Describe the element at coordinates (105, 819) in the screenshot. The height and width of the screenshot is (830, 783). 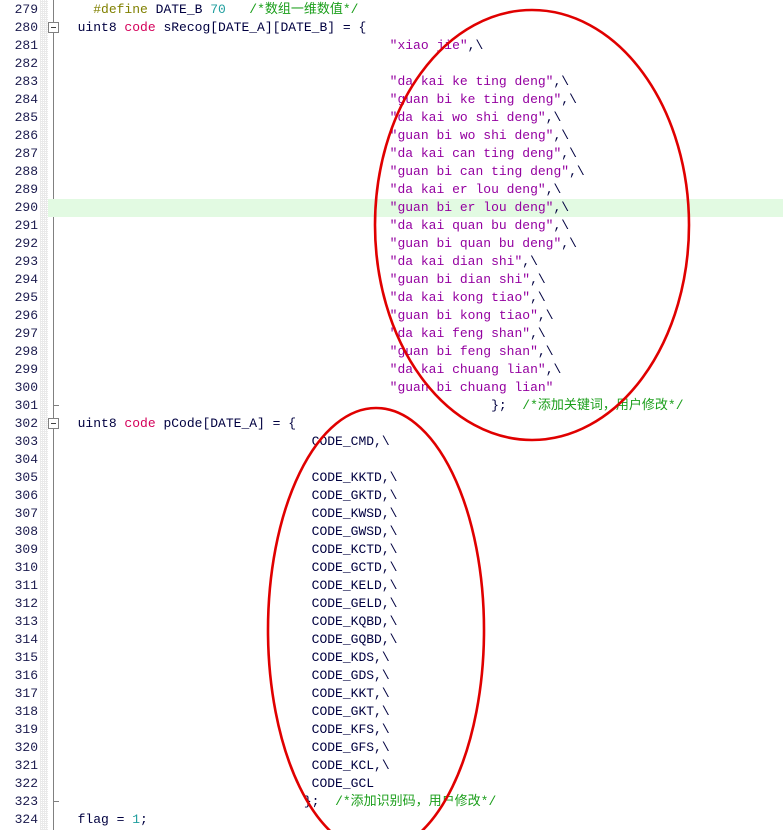
I see `code-token: flag =` at that location.